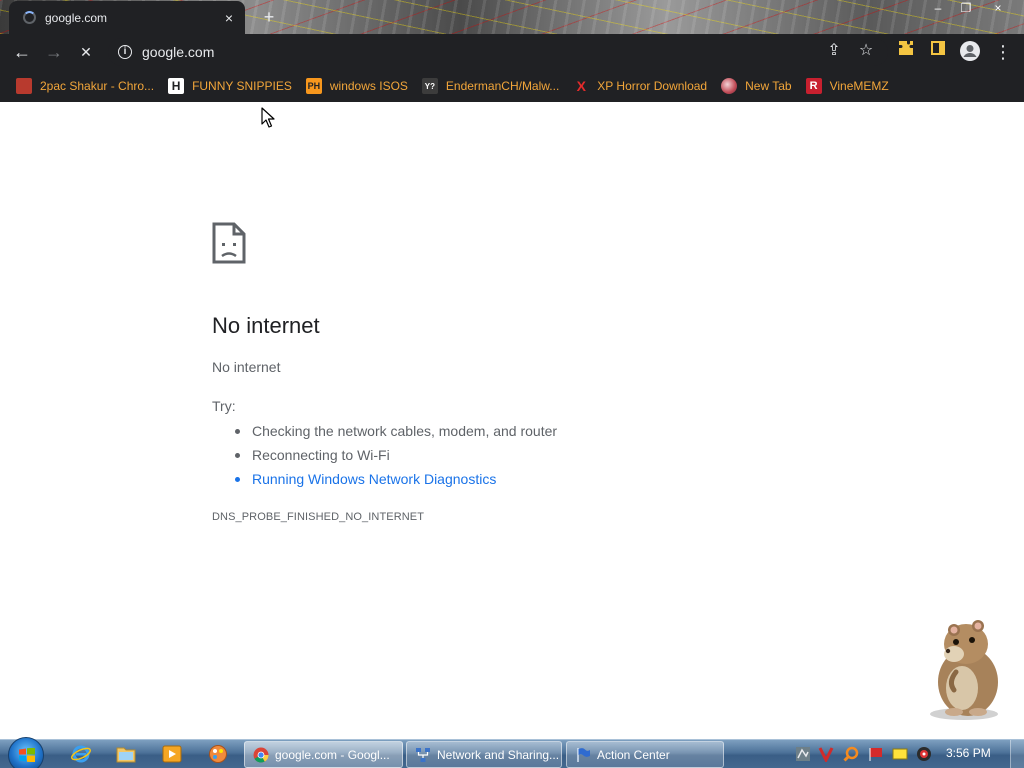  I want to click on tab-google: google.com ×, so click(127, 17).